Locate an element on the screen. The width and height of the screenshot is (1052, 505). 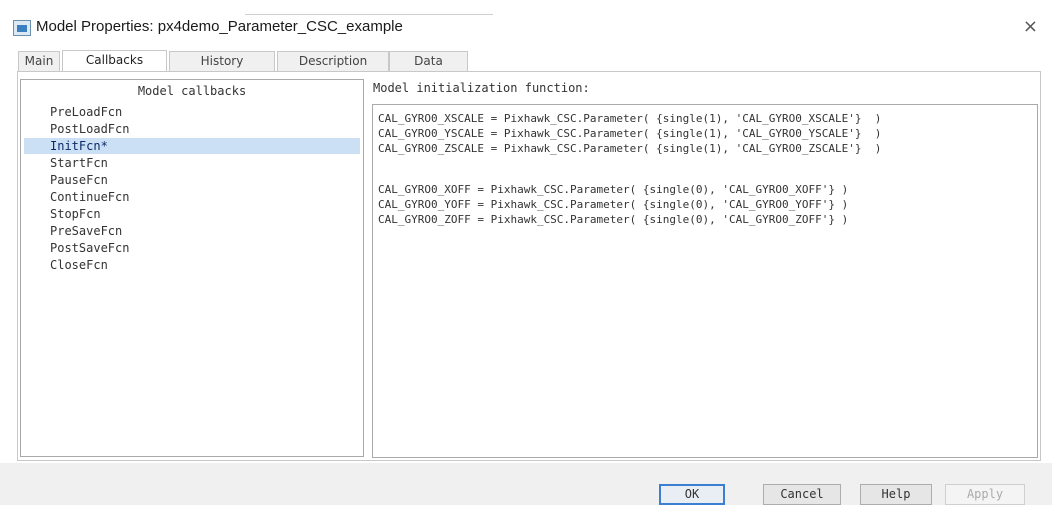
simulink-model-icon is located at coordinates (22, 28).